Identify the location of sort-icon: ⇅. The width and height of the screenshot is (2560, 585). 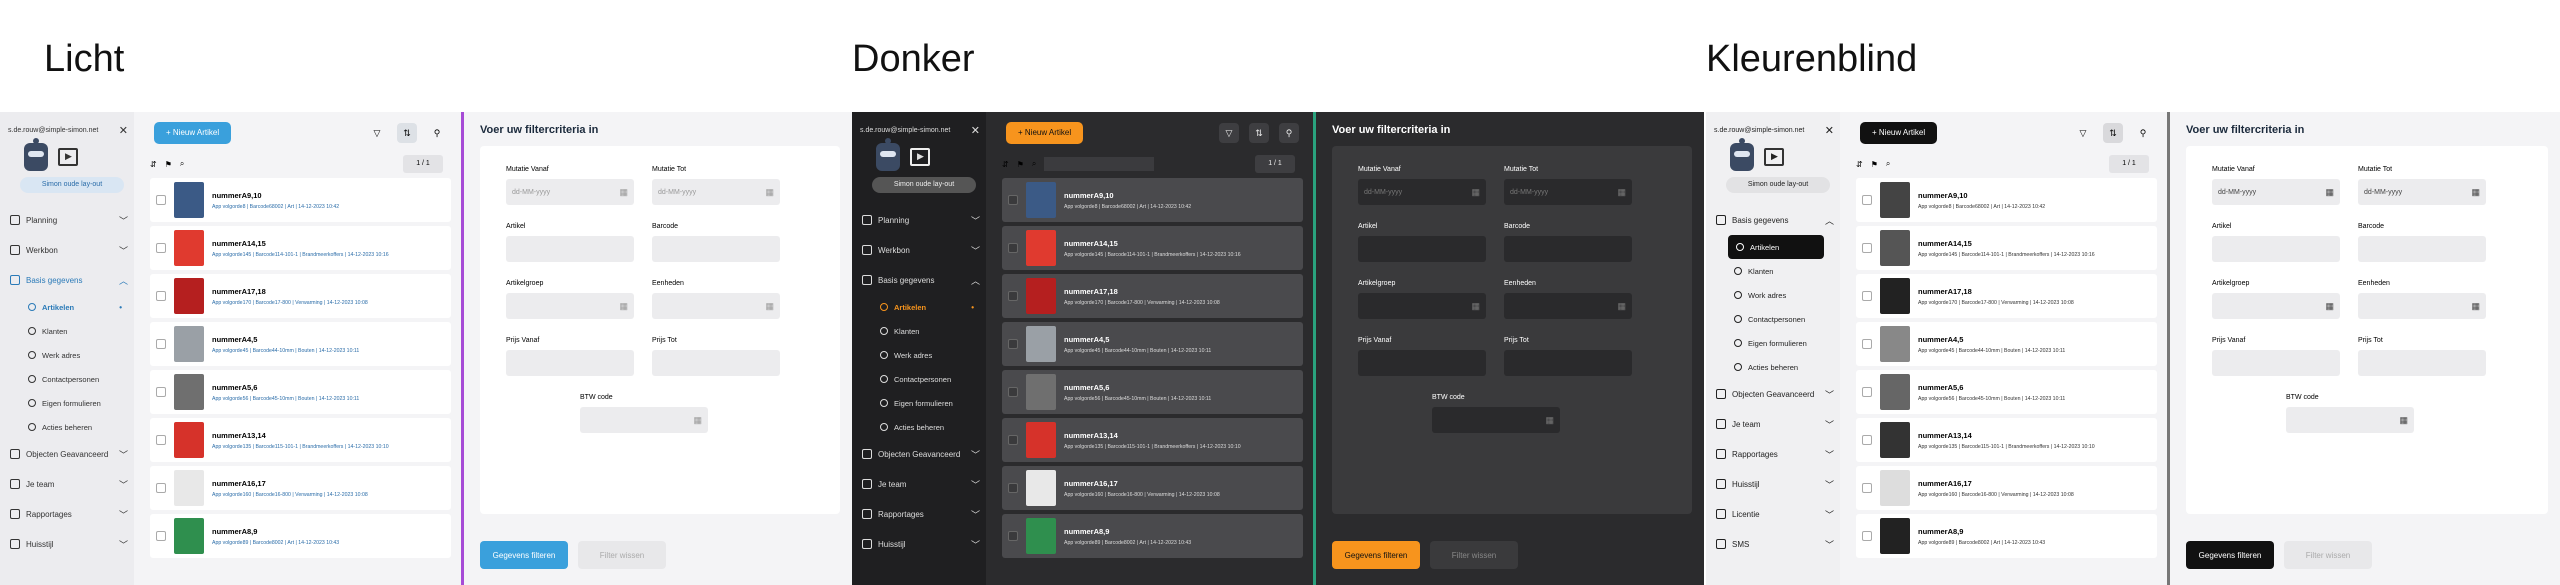
(407, 133).